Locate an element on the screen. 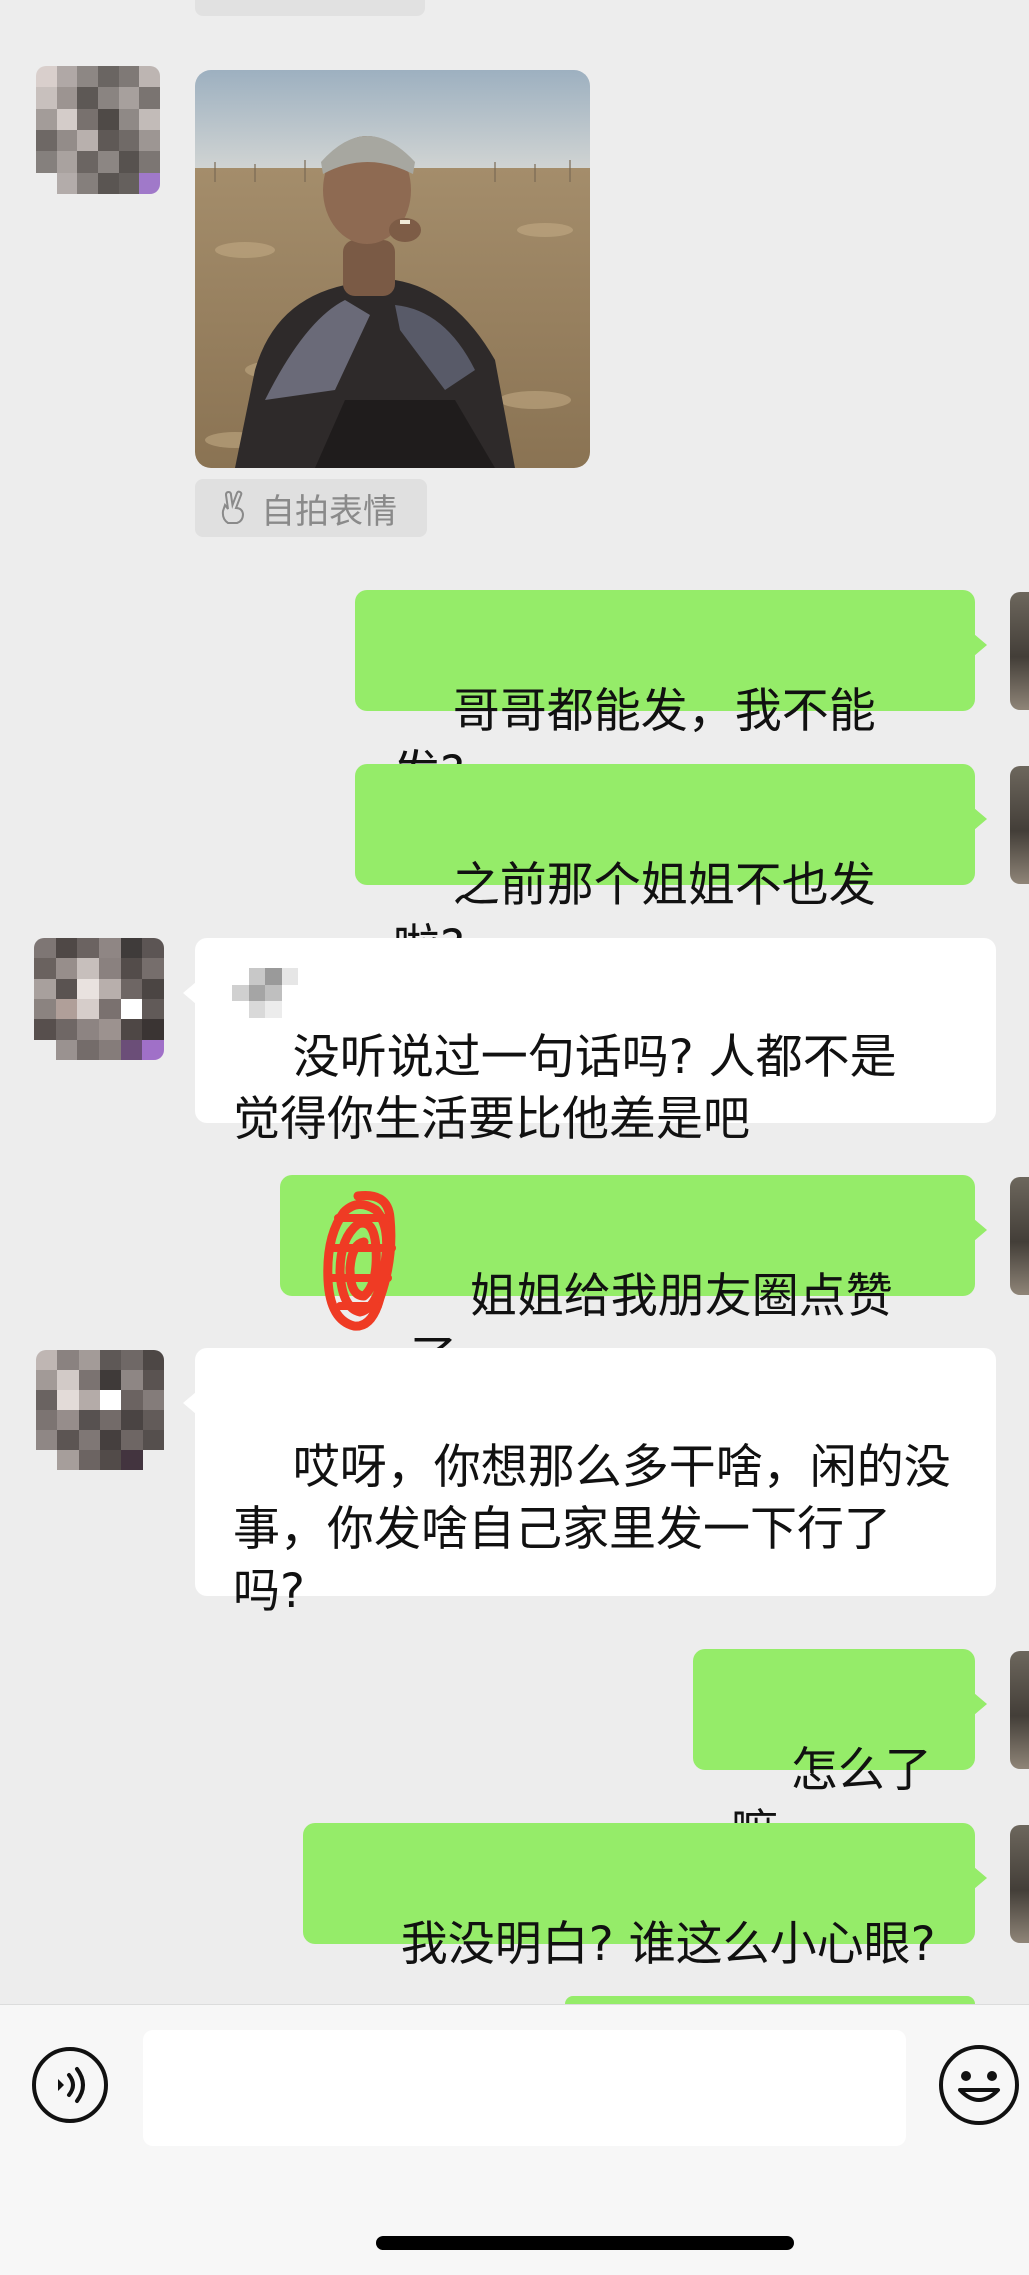 The width and height of the screenshot is (1029, 2275). message-bubble-received: 哎呀，你想那么多干啥，闲的没 事，你发啥自己家里发一下行了 吗? is located at coordinates (589, 1483).